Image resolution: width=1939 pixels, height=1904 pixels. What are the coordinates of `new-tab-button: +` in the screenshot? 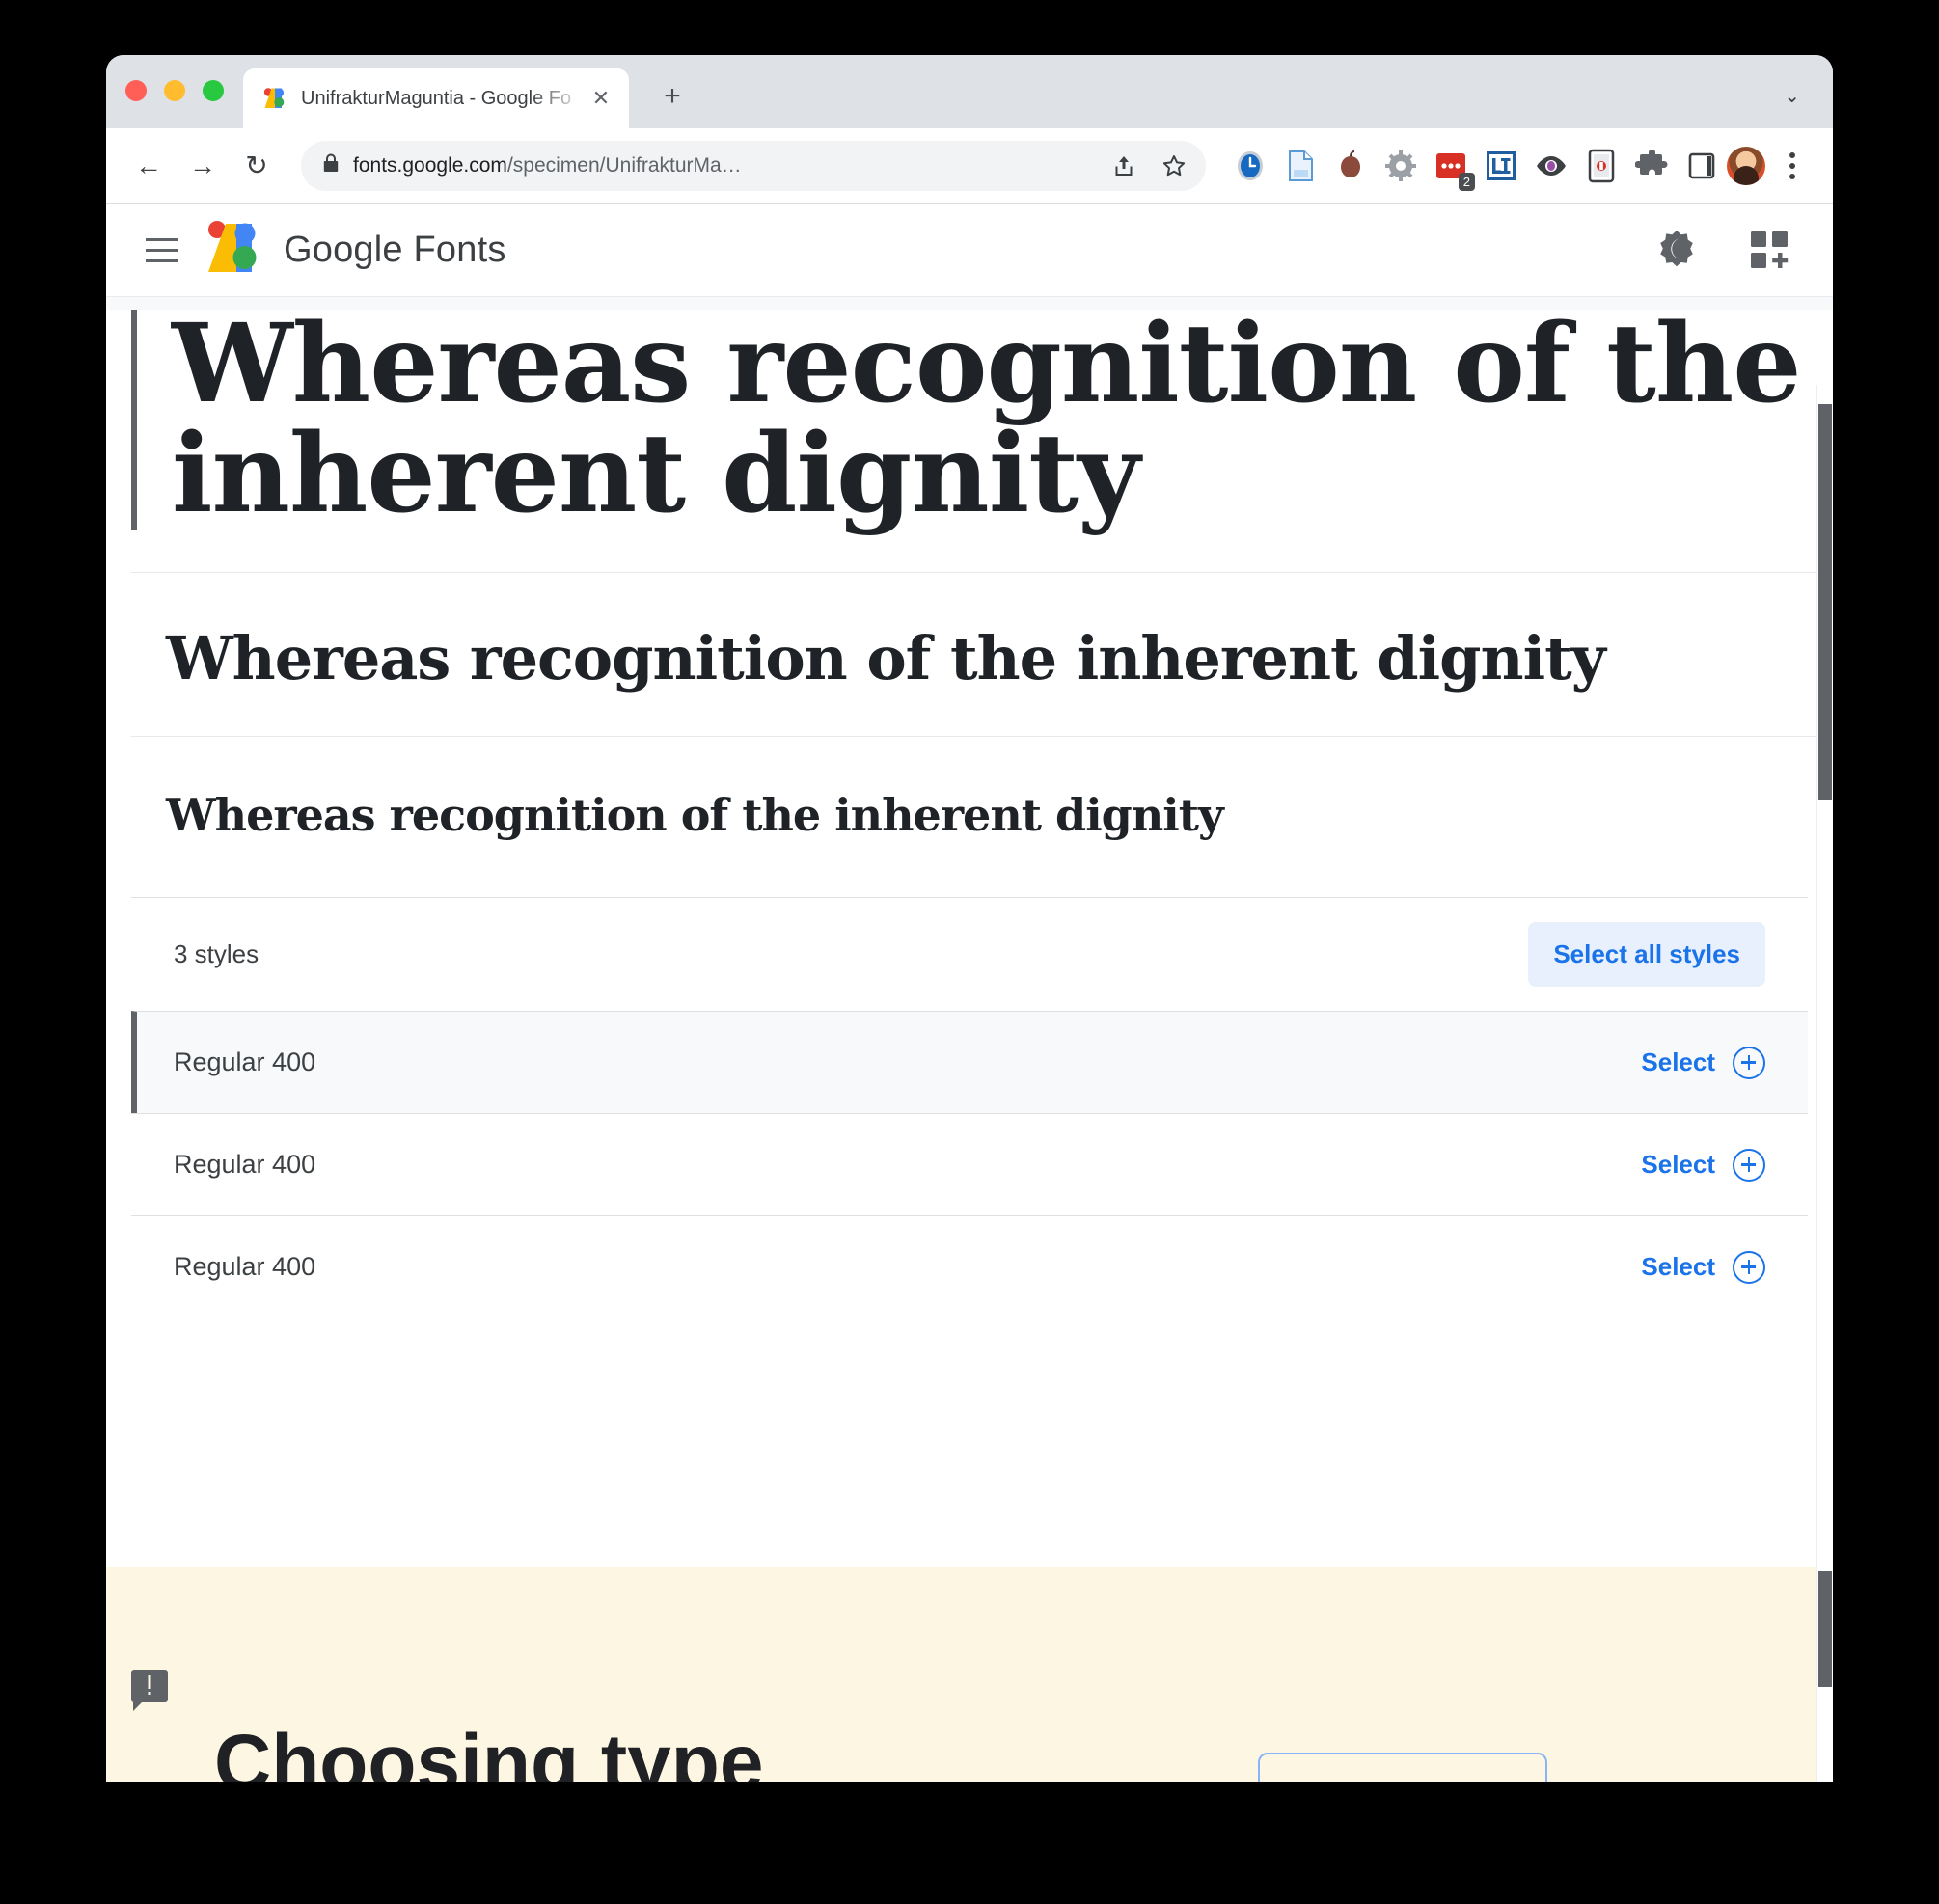 It's located at (672, 97).